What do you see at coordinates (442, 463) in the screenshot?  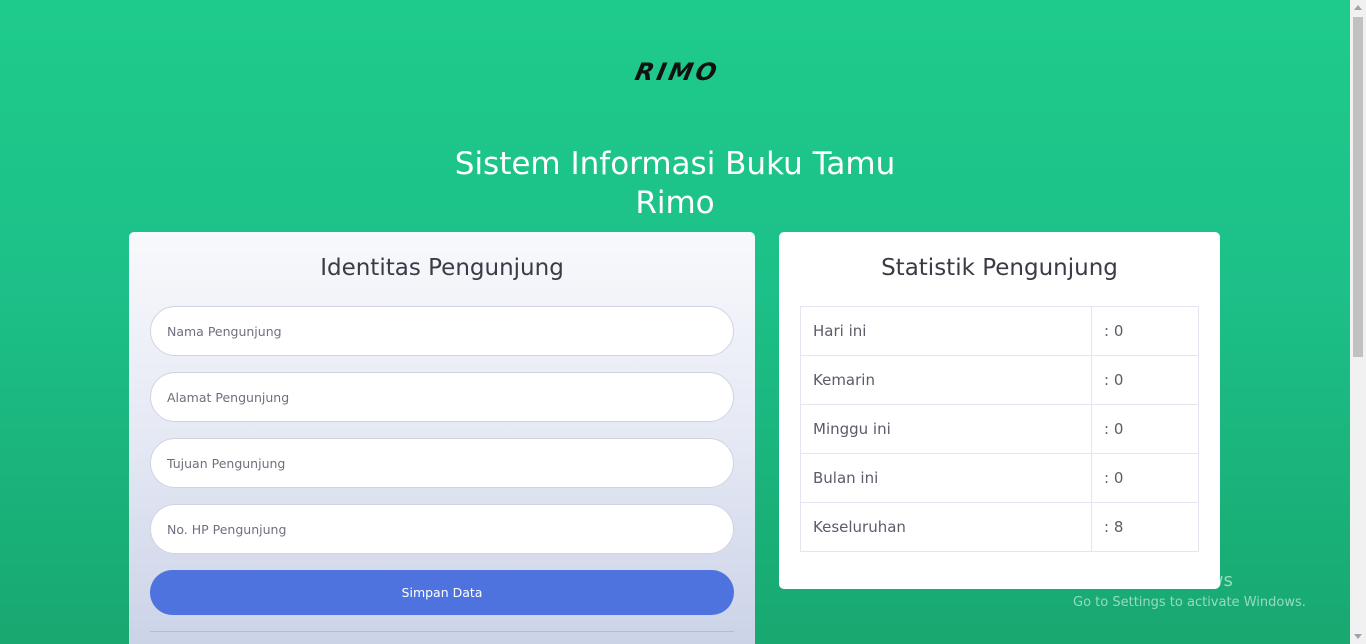 I see `visitor-purpose-input` at bounding box center [442, 463].